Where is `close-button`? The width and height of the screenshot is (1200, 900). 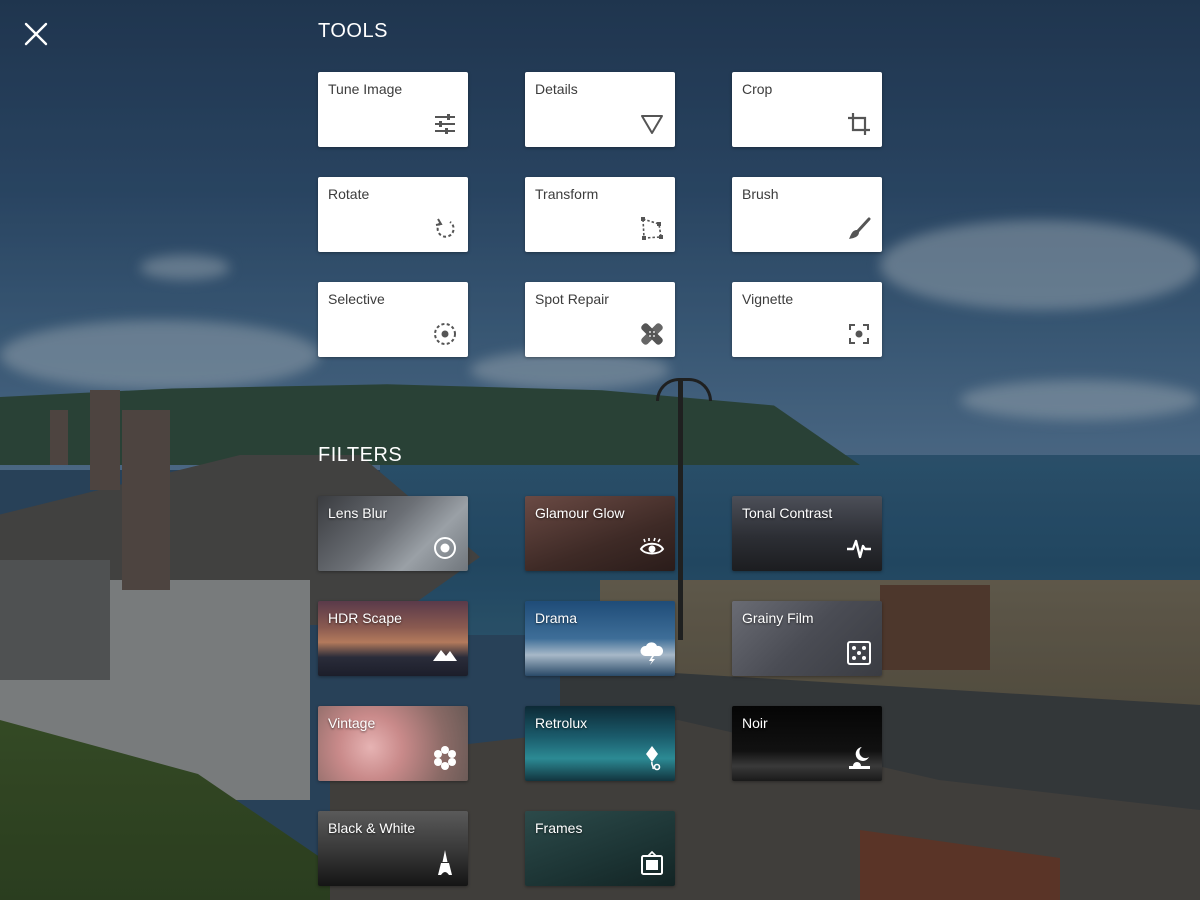 close-button is located at coordinates (36, 34).